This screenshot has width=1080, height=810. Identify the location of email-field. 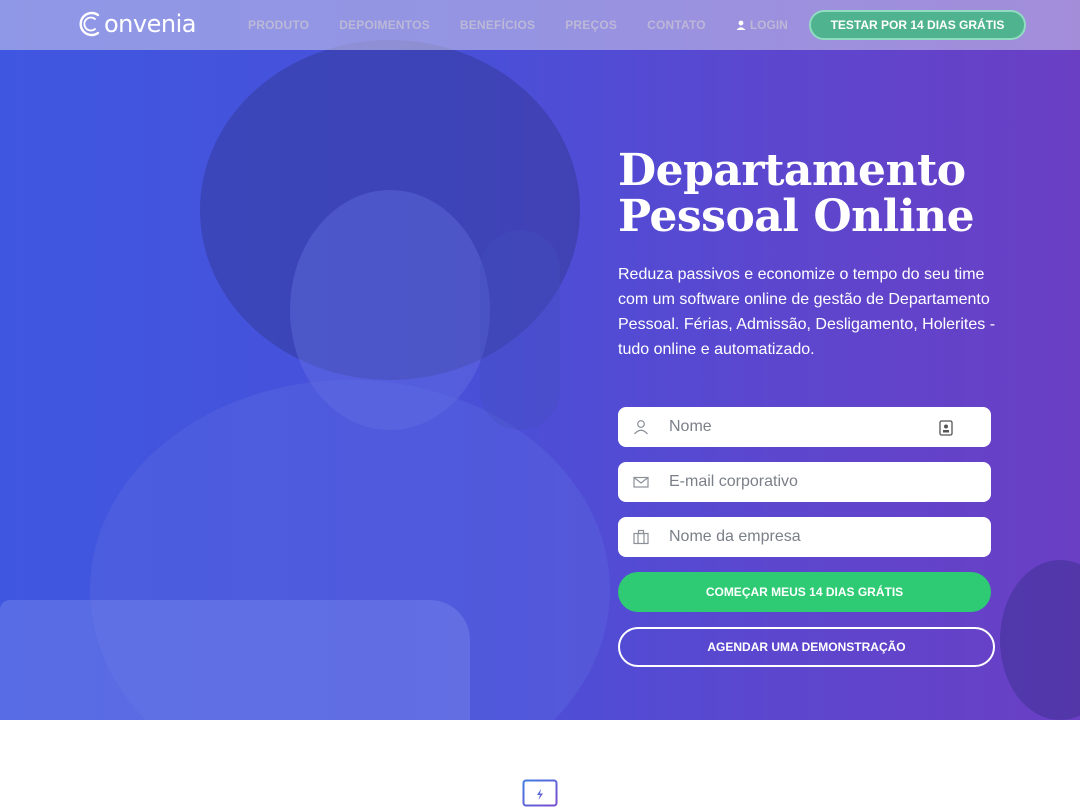
(804, 482).